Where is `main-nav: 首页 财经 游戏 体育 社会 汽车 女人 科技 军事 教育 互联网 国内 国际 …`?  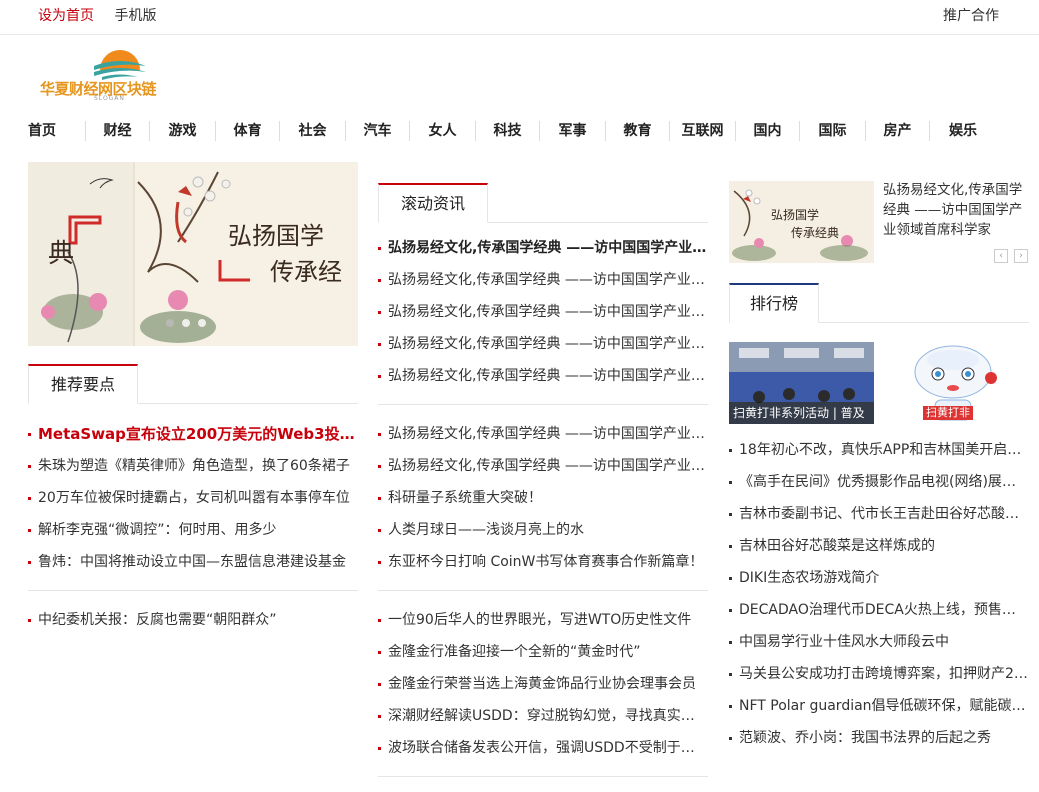
main-nav: 首页 财经 游戏 体育 社会 汽车 女人 科技 军事 教育 互联网 国内 国际 … is located at coordinates (512, 132).